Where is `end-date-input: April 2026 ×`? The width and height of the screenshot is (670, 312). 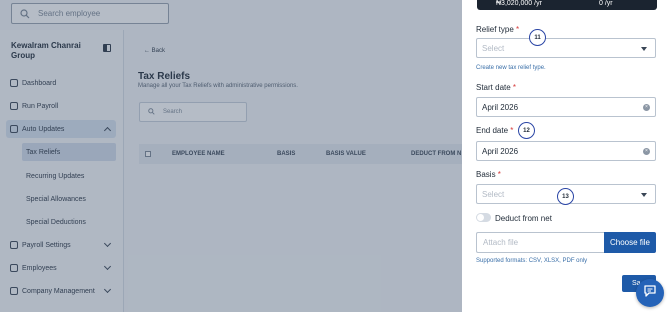
end-date-input: April 2026 × is located at coordinates (566, 151).